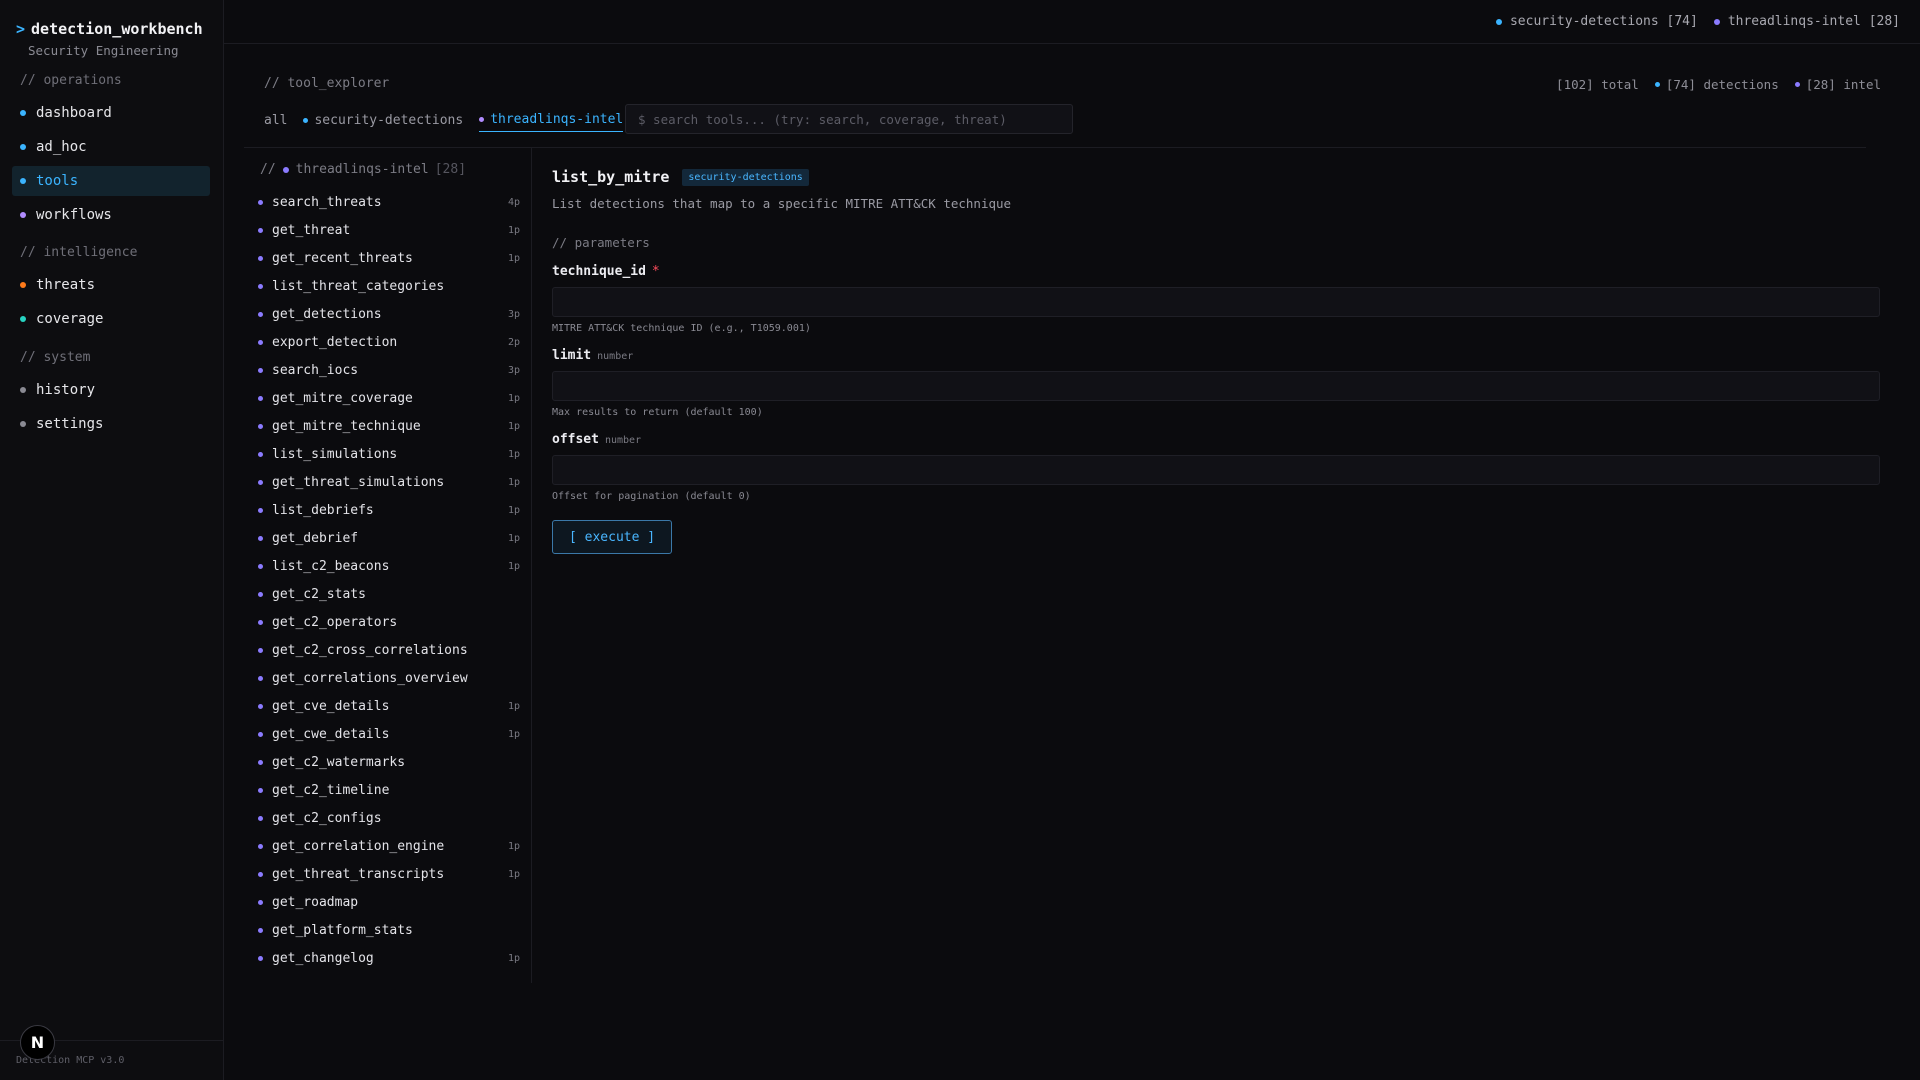 The image size is (1920, 1080). What do you see at coordinates (1843, 84) in the screenshot?
I see `stat-label: [28] intel` at bounding box center [1843, 84].